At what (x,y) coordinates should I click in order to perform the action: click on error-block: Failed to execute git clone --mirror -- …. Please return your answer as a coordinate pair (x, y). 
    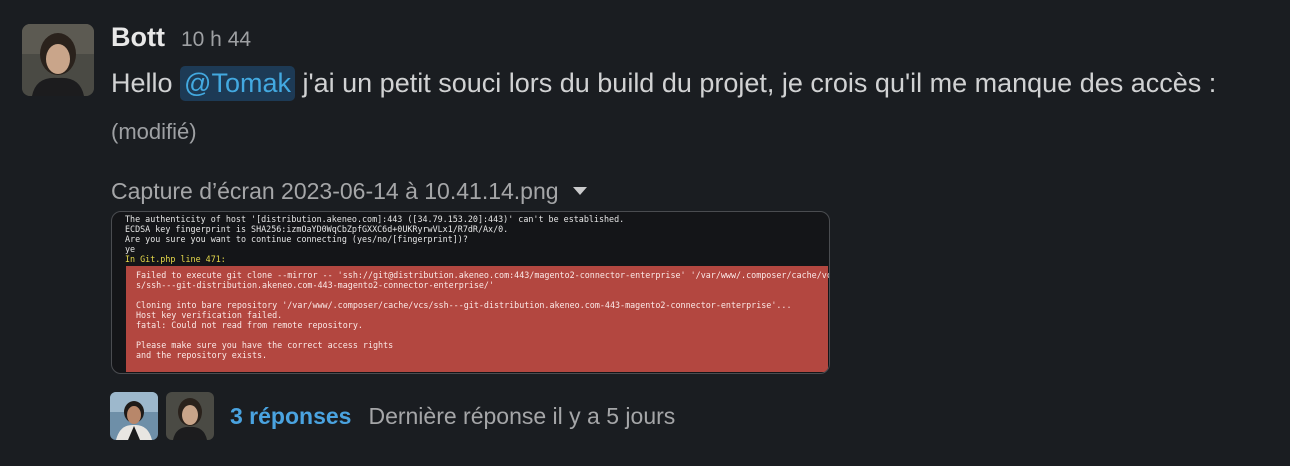
    Looking at the image, I should click on (478, 319).